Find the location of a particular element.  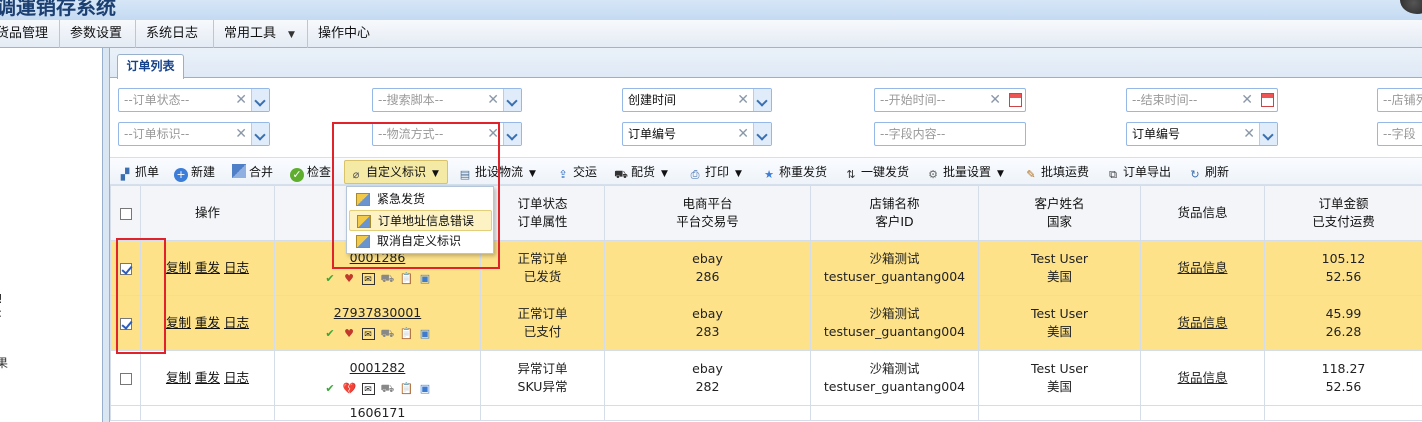

order-no-link: 0001282 is located at coordinates (378, 368).